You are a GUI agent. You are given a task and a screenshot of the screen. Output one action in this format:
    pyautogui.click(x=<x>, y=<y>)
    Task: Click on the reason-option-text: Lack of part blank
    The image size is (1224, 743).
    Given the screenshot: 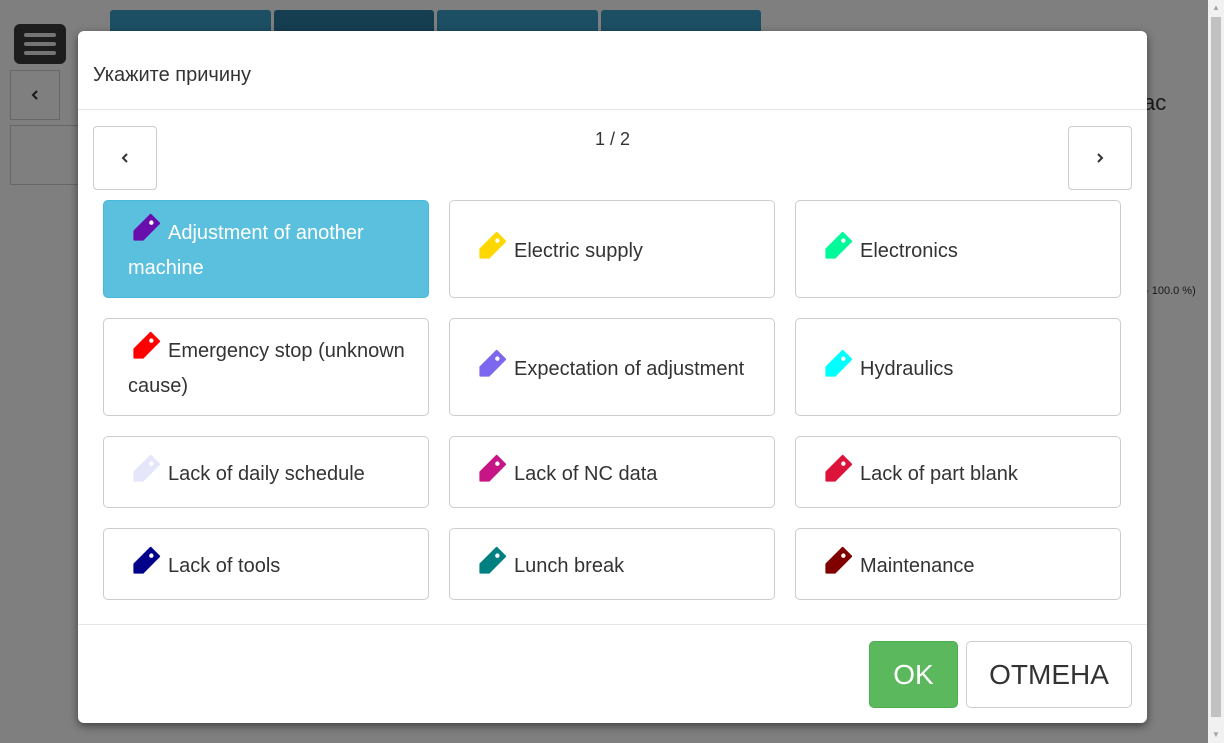 What is the action you would take?
    pyautogui.click(x=919, y=472)
    